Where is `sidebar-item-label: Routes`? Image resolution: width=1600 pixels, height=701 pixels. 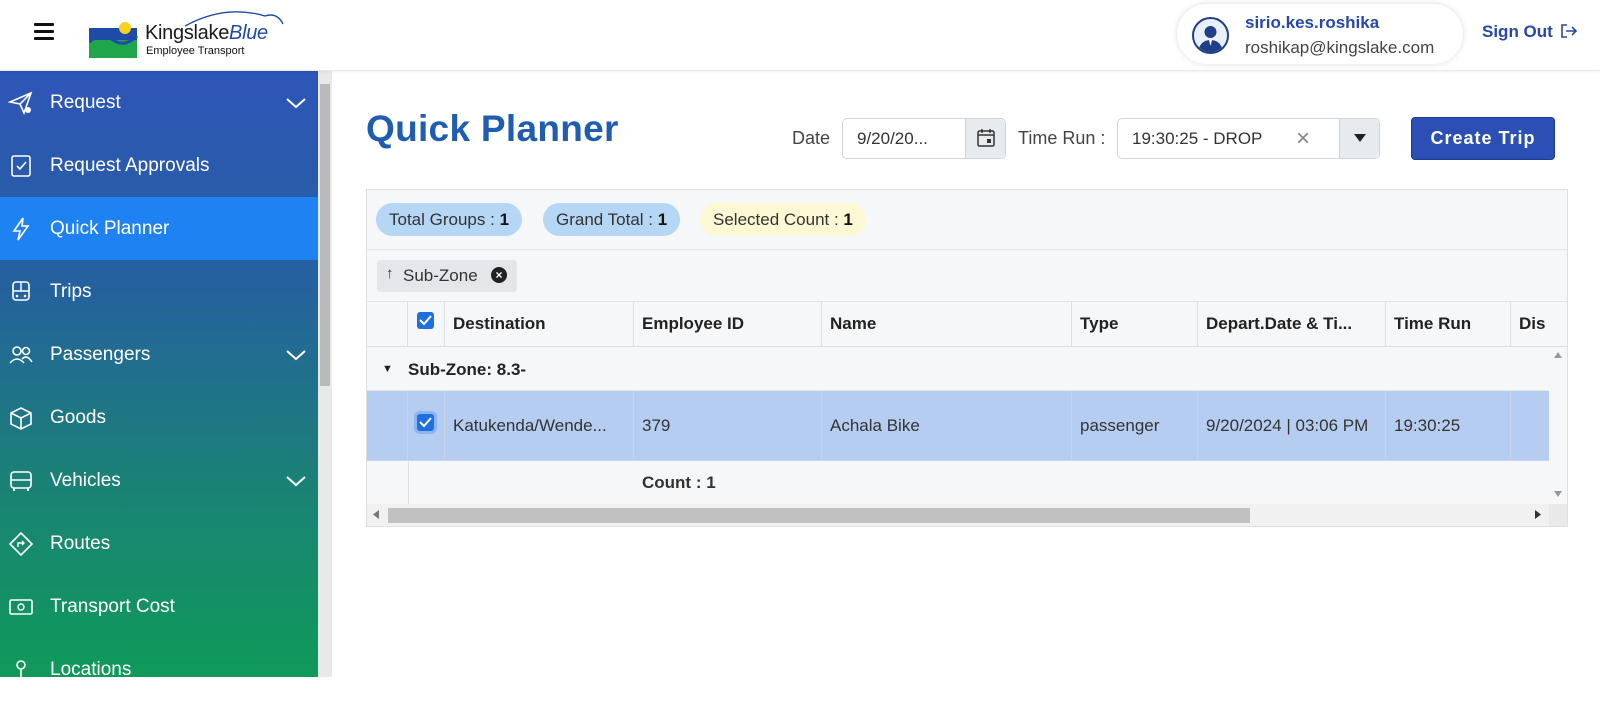
sidebar-item-label: Routes is located at coordinates (80, 543).